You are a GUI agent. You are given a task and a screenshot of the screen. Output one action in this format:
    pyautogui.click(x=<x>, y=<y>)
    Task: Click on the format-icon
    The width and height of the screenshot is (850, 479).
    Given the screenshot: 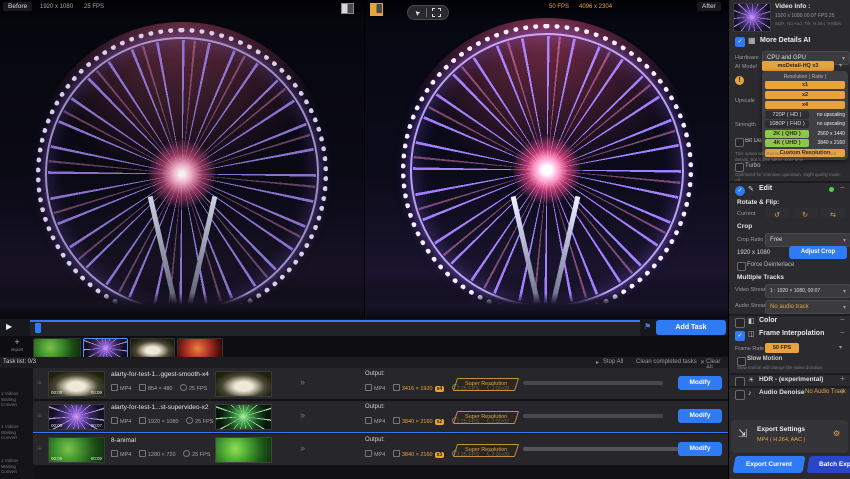 What is the action you would take?
    pyautogui.click(x=368, y=420)
    